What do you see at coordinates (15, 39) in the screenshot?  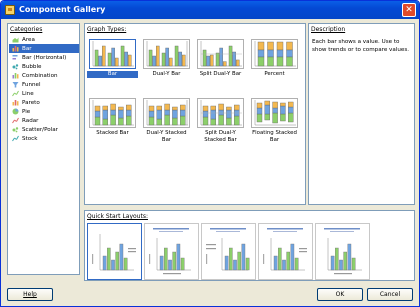 I see `area-chart-icon` at bounding box center [15, 39].